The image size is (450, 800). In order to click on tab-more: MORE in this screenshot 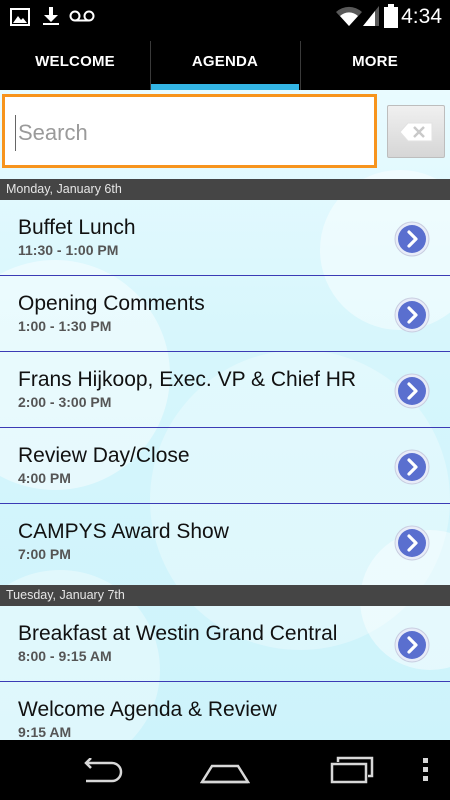, I will do `click(375, 61)`.